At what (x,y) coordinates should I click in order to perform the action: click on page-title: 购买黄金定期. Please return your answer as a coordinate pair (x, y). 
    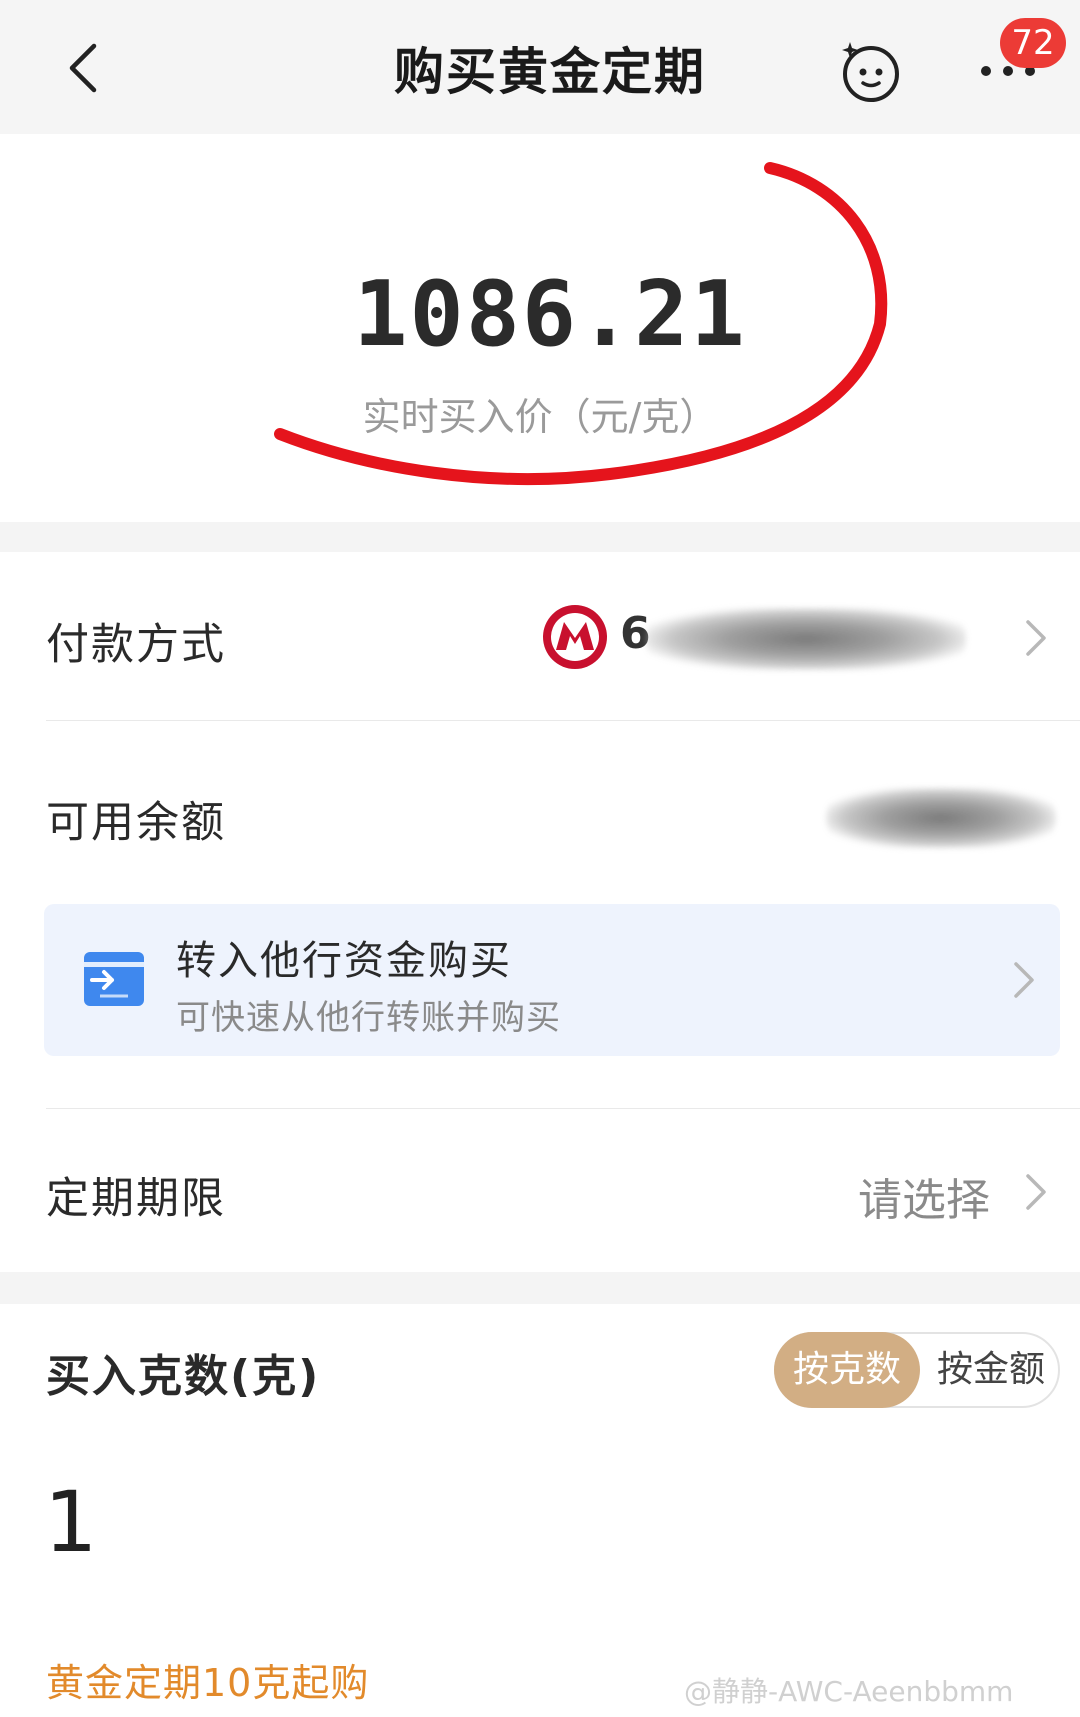
    Looking at the image, I should click on (550, 72).